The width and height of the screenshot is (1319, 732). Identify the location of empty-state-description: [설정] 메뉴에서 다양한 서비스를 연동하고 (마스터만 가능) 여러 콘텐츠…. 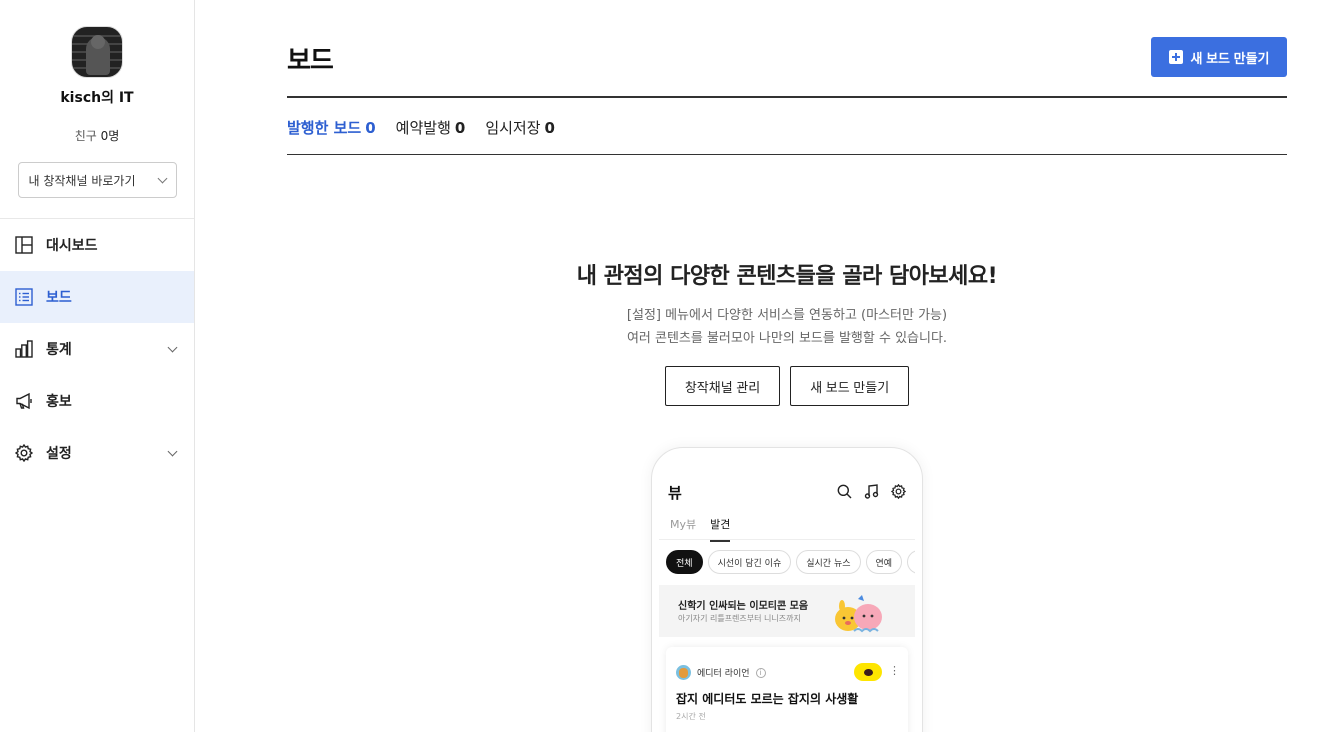
(787, 327).